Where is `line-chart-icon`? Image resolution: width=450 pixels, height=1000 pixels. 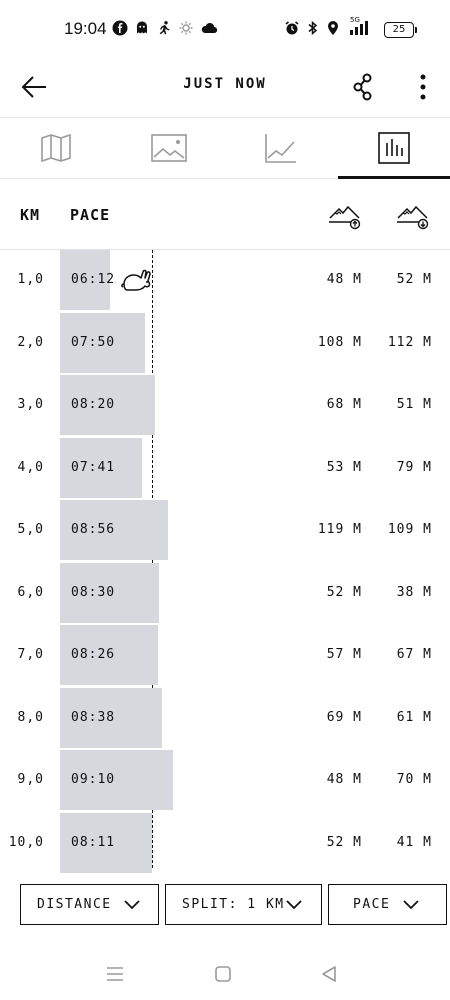
line-chart-icon is located at coordinates (281, 148).